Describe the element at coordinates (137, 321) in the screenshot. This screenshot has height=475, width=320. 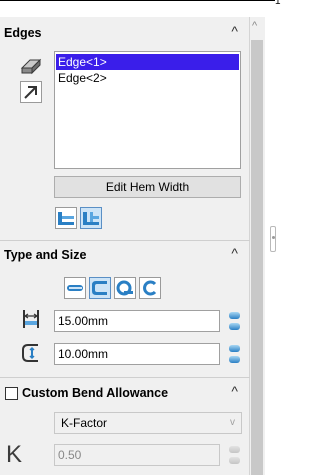
I see `length-input: 15.00mm` at that location.